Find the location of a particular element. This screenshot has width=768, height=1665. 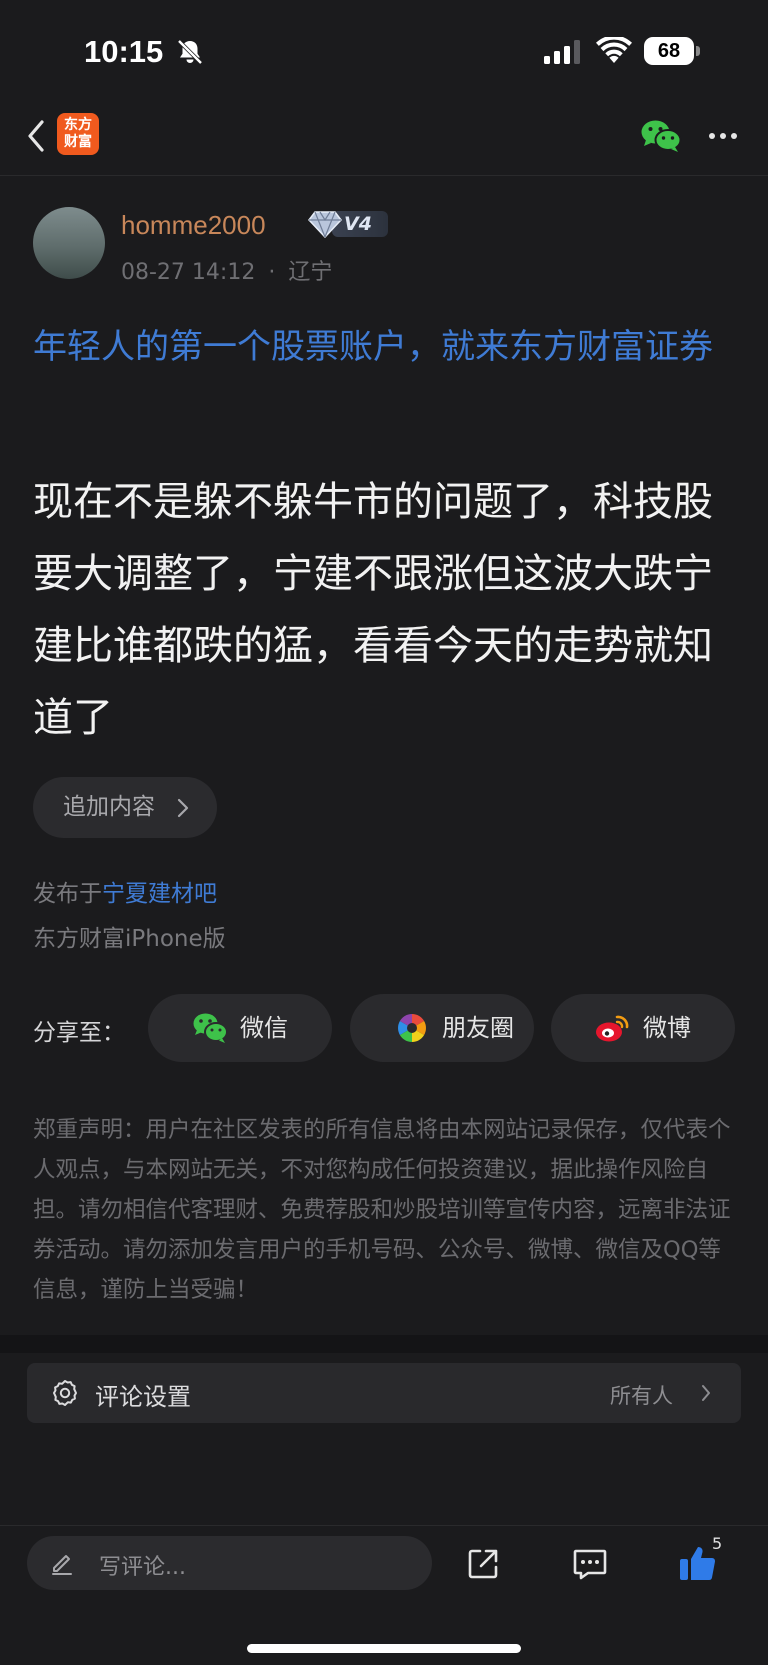

share-weibo-label: 微博 is located at coordinates (667, 1028).